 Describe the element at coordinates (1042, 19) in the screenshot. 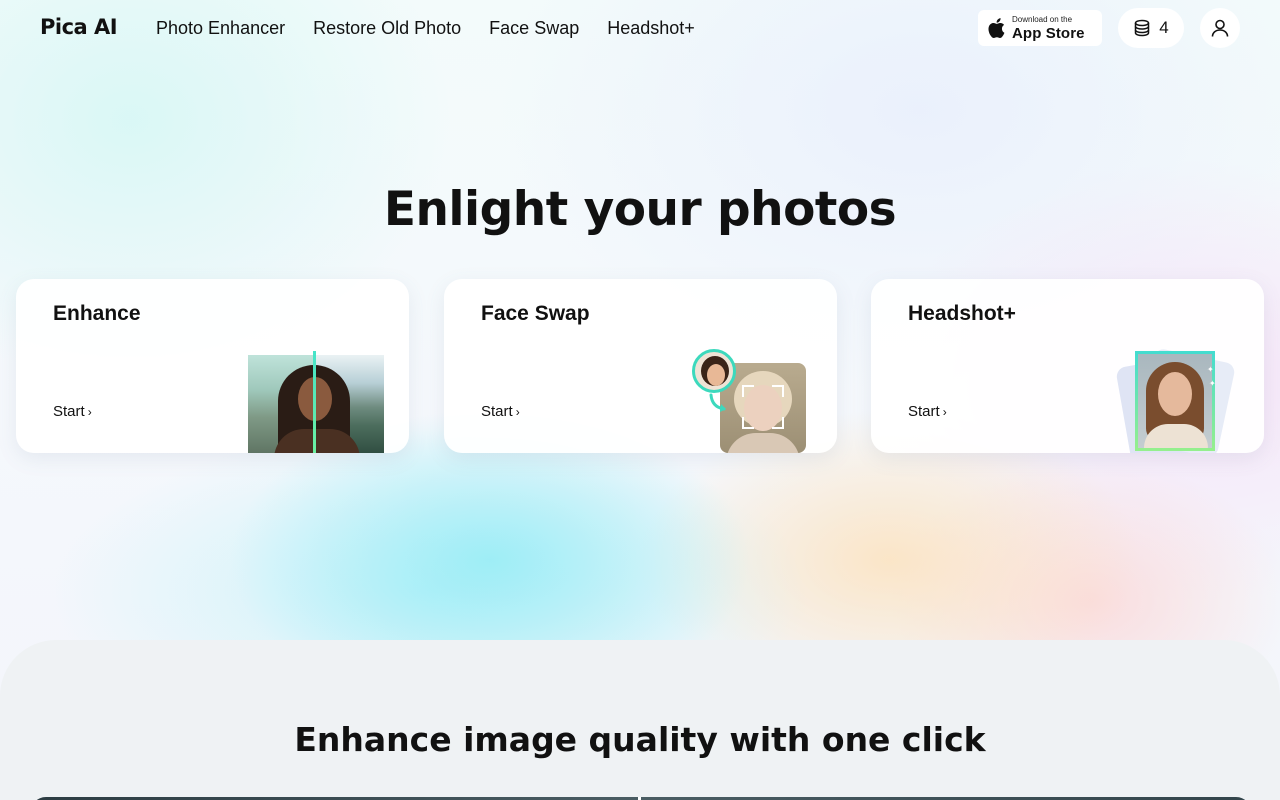

I see `app-store-small-text: Download on the` at that location.